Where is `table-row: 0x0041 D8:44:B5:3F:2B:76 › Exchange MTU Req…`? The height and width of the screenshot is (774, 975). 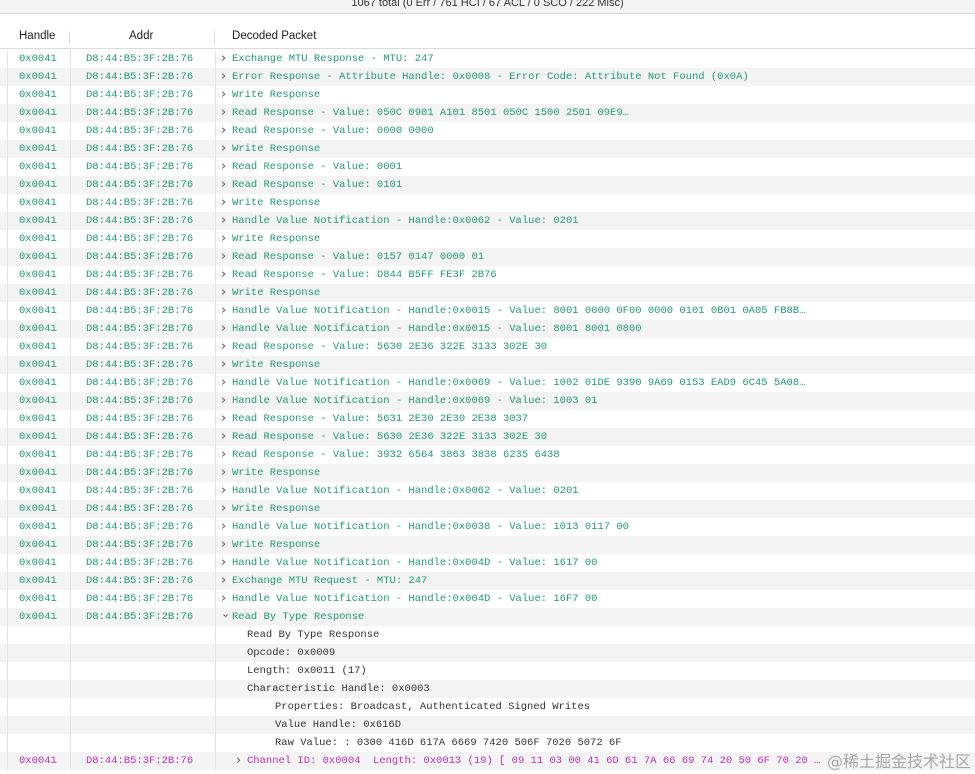 table-row: 0x0041 D8:44:B5:3F:2B:76 › Exchange MTU Req… is located at coordinates (487, 581).